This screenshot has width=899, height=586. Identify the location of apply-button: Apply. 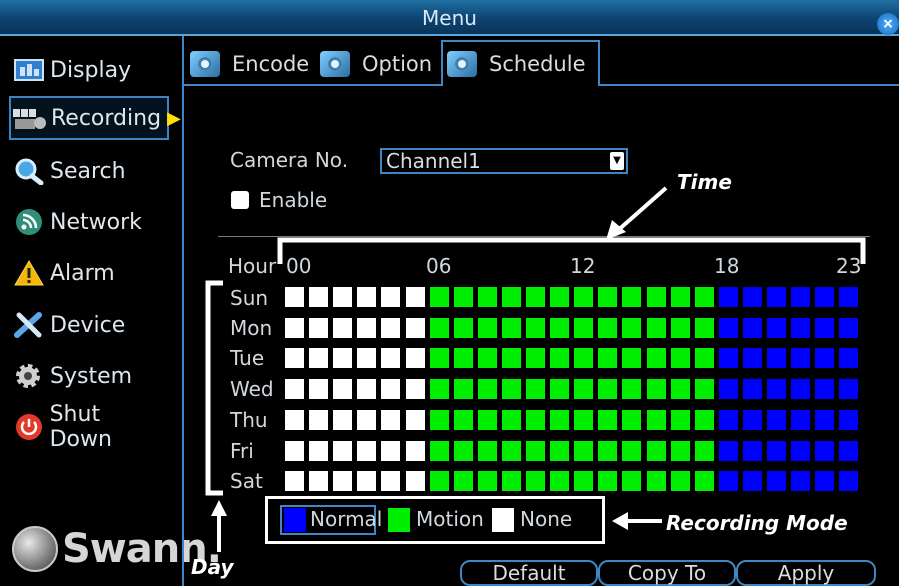
(806, 573).